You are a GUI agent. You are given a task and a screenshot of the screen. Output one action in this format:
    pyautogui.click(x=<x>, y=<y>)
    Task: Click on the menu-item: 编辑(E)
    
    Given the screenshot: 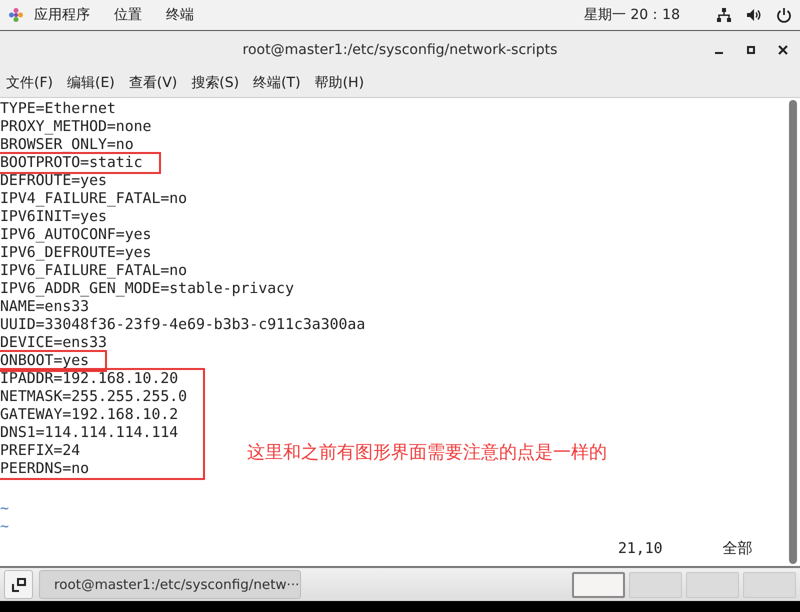 What is the action you would take?
    pyautogui.click(x=90, y=83)
    